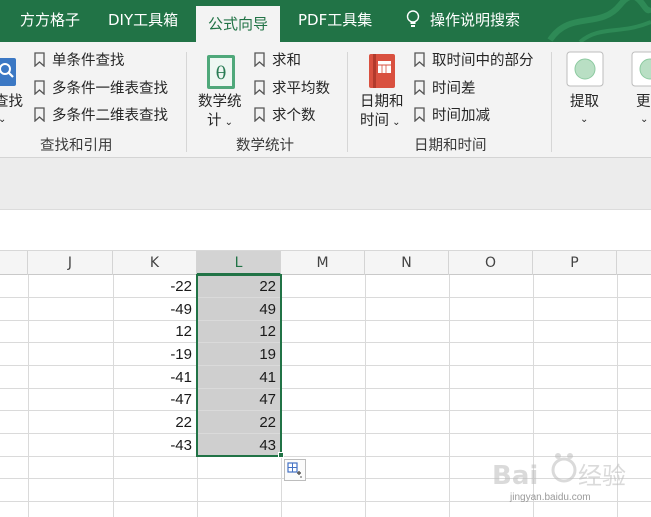  I want to click on ribbon-tab-bar: 方方格子 DIY工具箱 公式向导 PDF工具集 操作说明搜索, so click(325, 21).